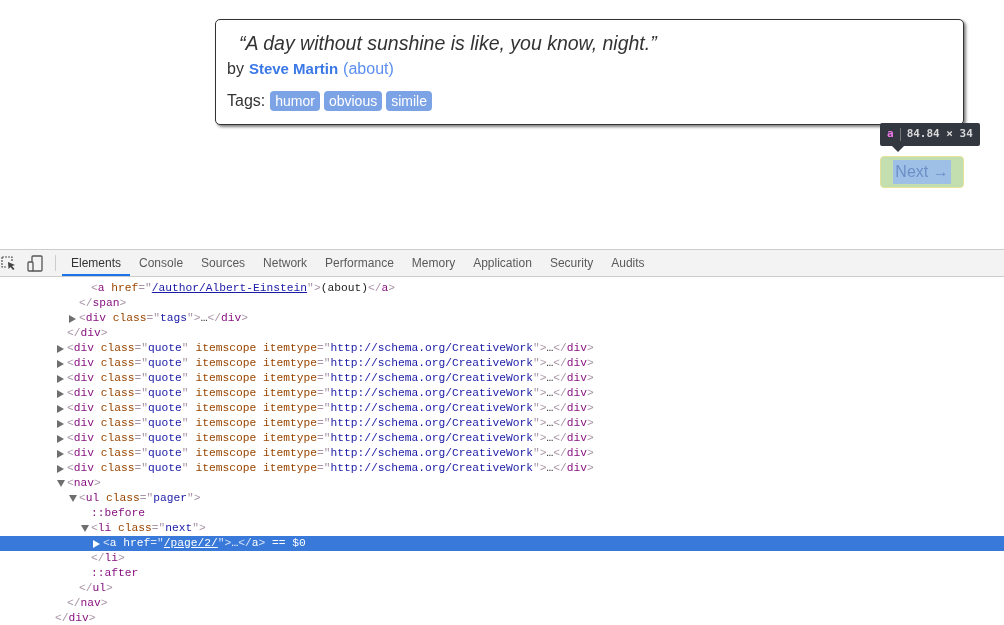 This screenshot has width=1004, height=625. What do you see at coordinates (163, 318) in the screenshot?
I see `dom-node-line: <div class="tags">…</div>` at bounding box center [163, 318].